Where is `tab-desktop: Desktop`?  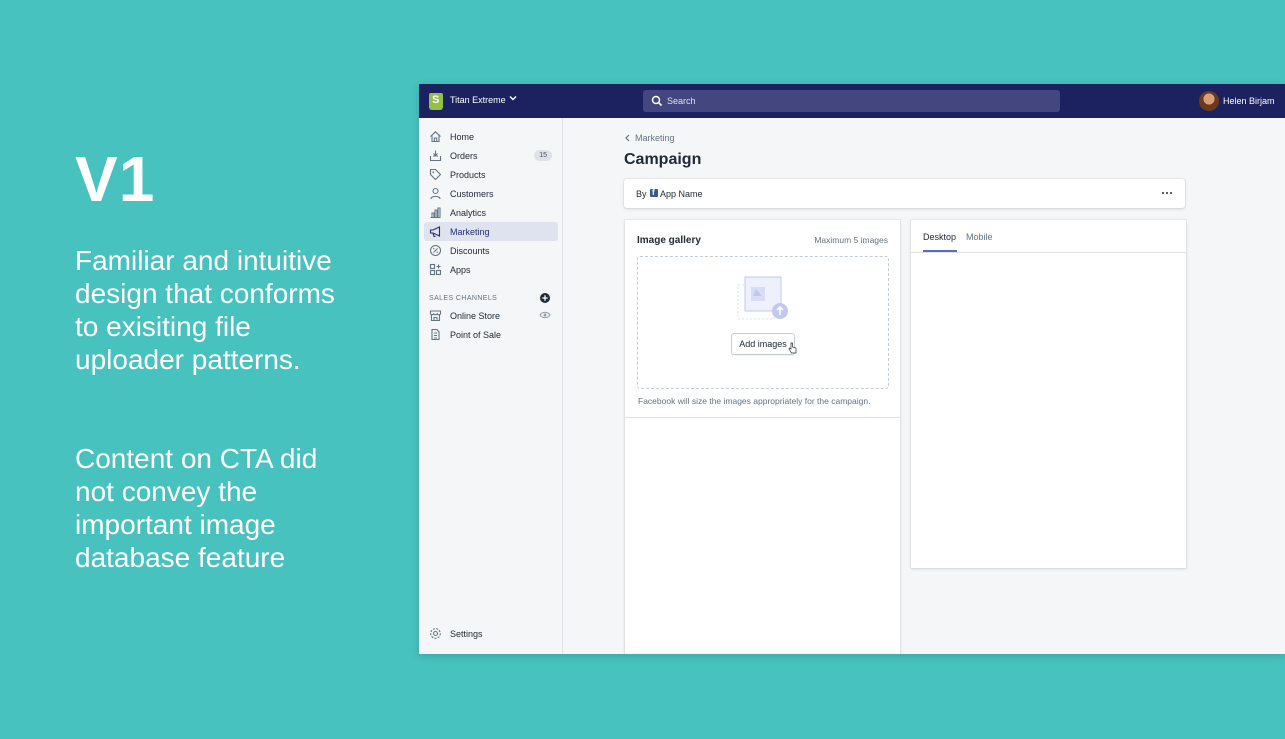 tab-desktop: Desktop is located at coordinates (939, 242).